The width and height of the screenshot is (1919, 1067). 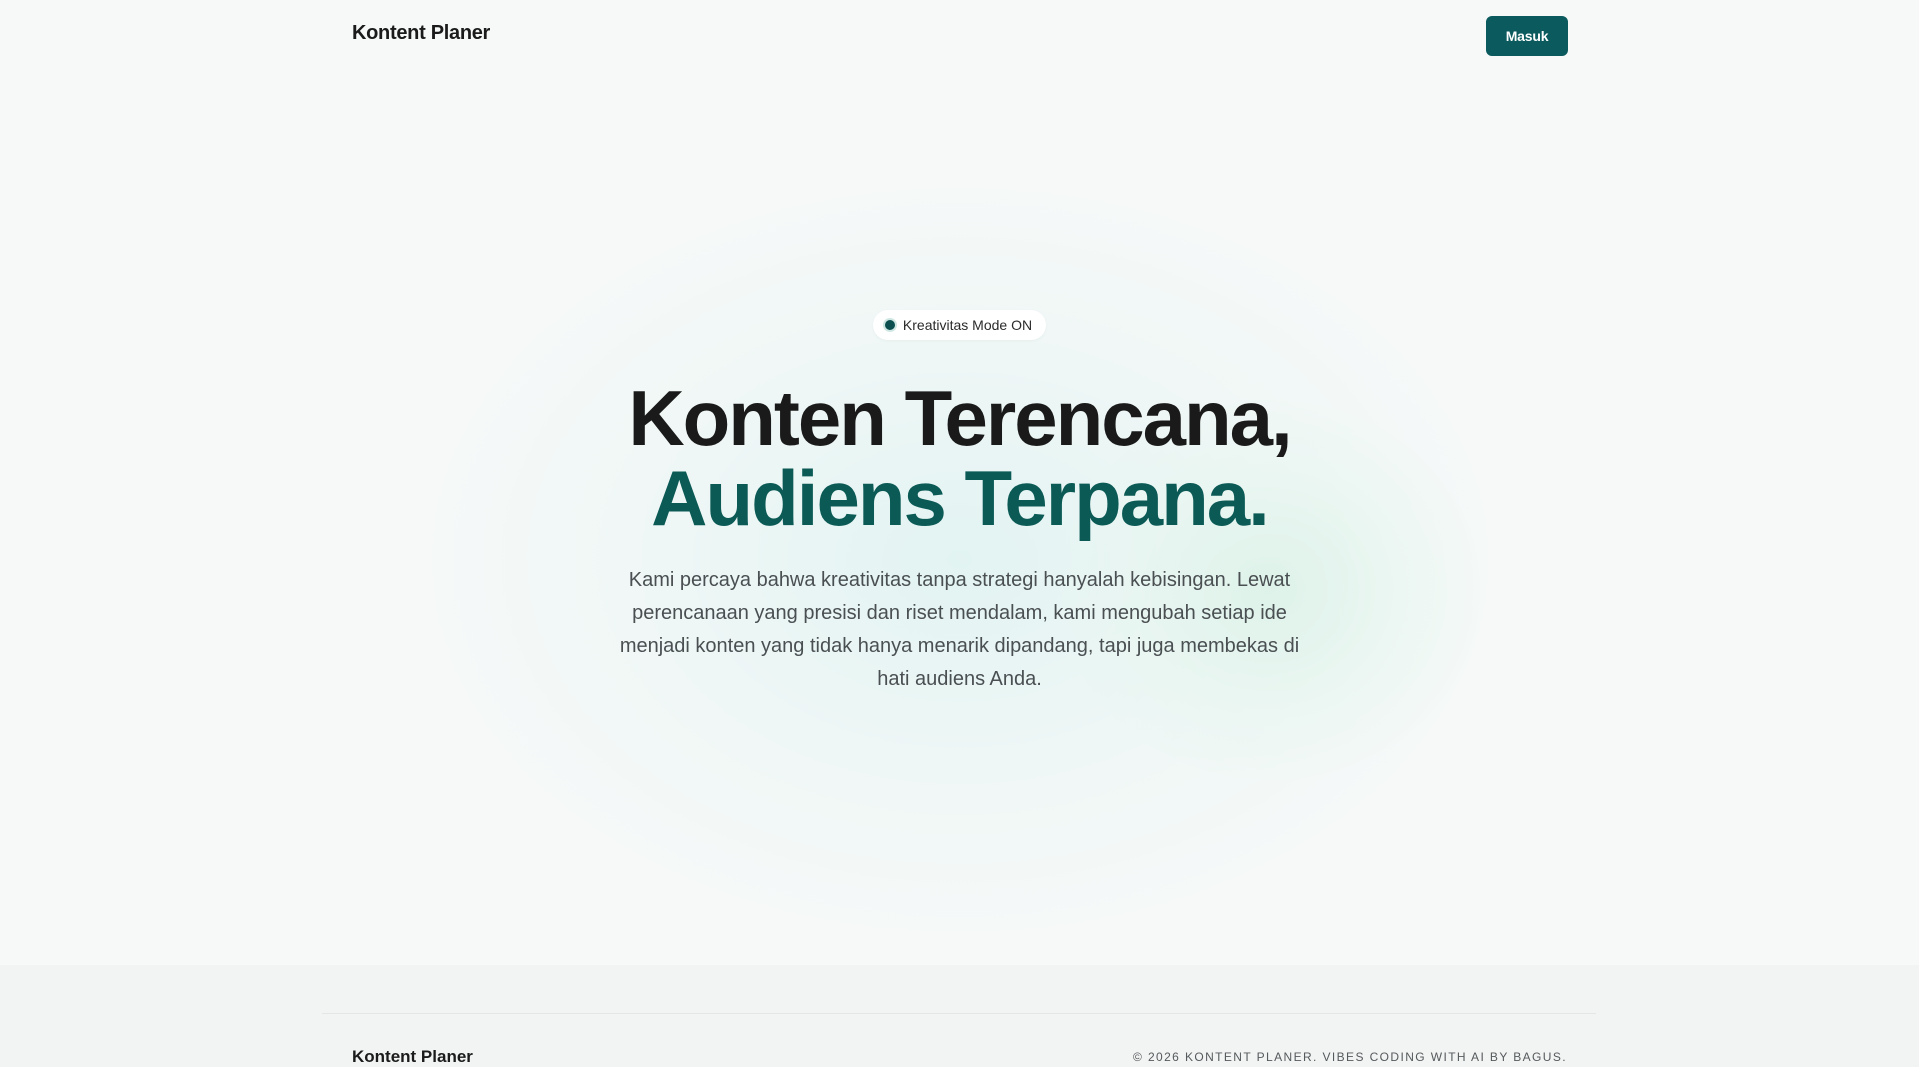 I want to click on brand-logo-link: Kontent Planer, so click(x=421, y=33).